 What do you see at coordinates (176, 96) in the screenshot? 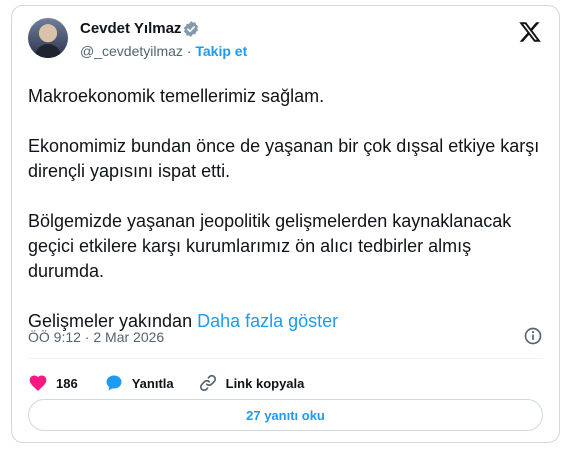
I see `tweet-paragraph: Makroekonomik temellerimiz sağlam.` at bounding box center [176, 96].